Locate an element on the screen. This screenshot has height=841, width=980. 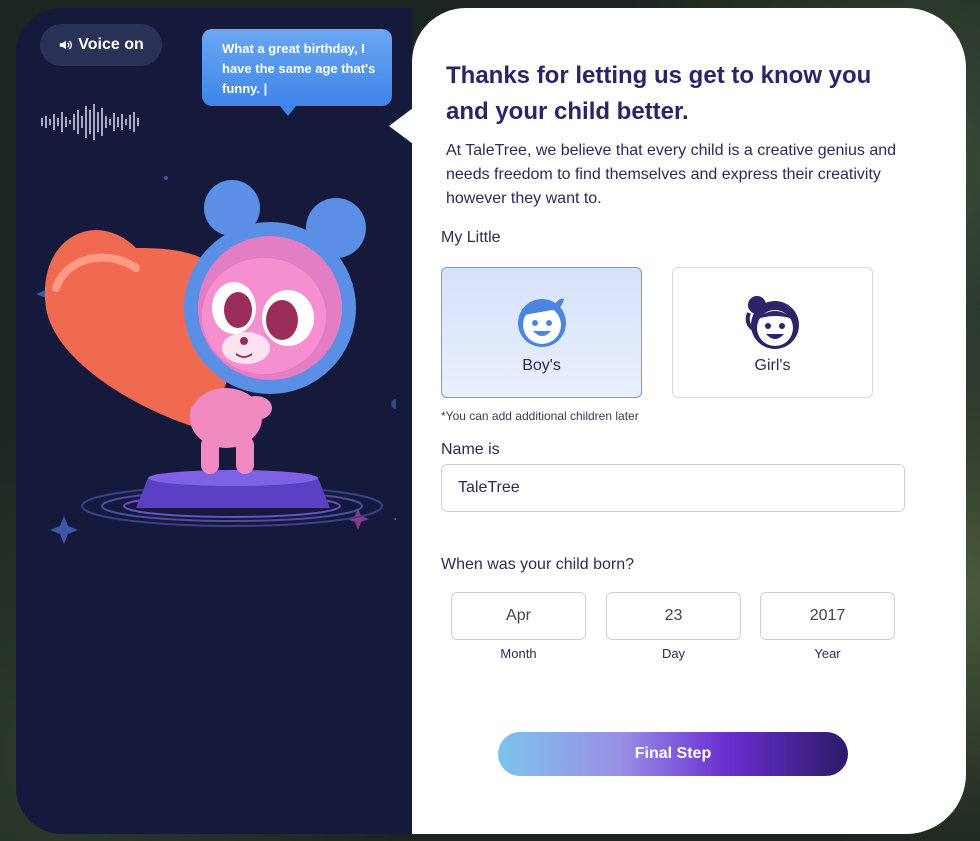
boy-face-icon is located at coordinates (541, 322).